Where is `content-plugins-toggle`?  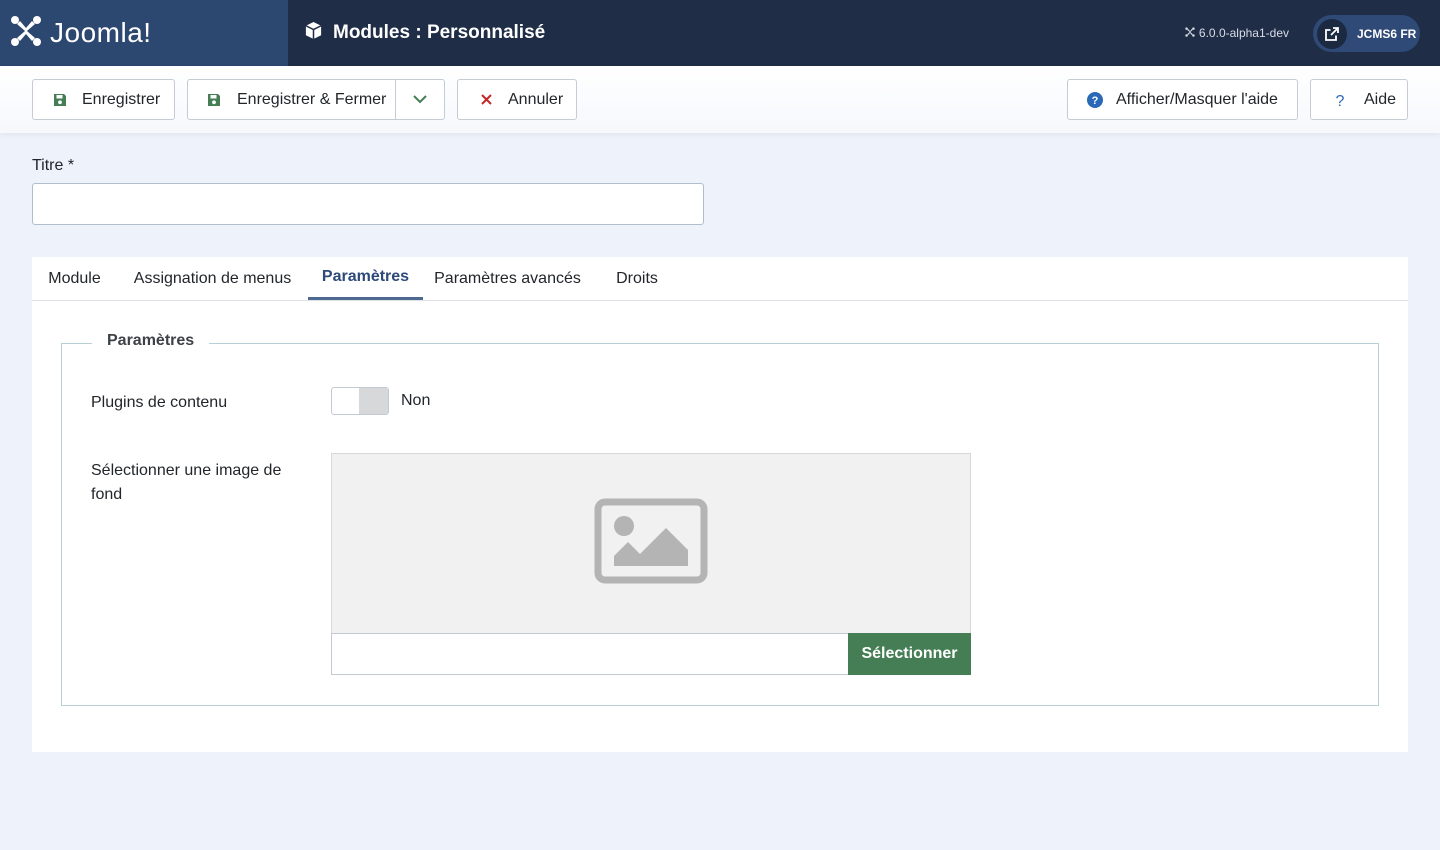 content-plugins-toggle is located at coordinates (360, 401).